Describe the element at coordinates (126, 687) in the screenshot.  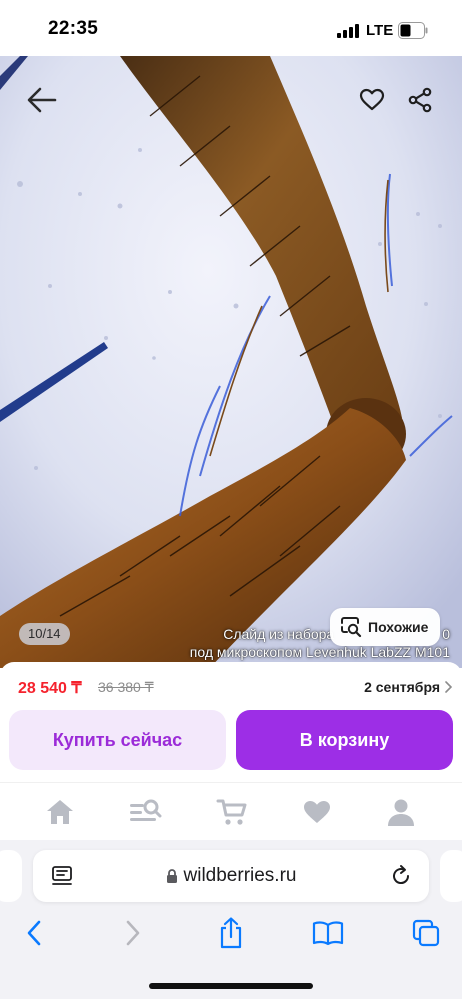
I see `old-price: 36 380 ₸` at that location.